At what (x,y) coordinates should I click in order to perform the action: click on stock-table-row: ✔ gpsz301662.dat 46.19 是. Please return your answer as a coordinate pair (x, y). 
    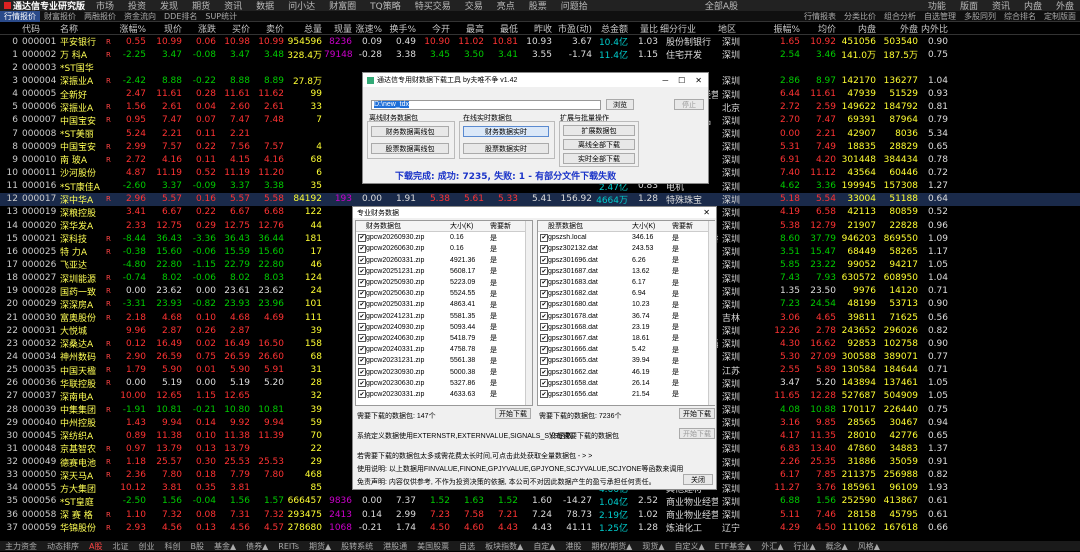
    Looking at the image, I should click on (626, 371).